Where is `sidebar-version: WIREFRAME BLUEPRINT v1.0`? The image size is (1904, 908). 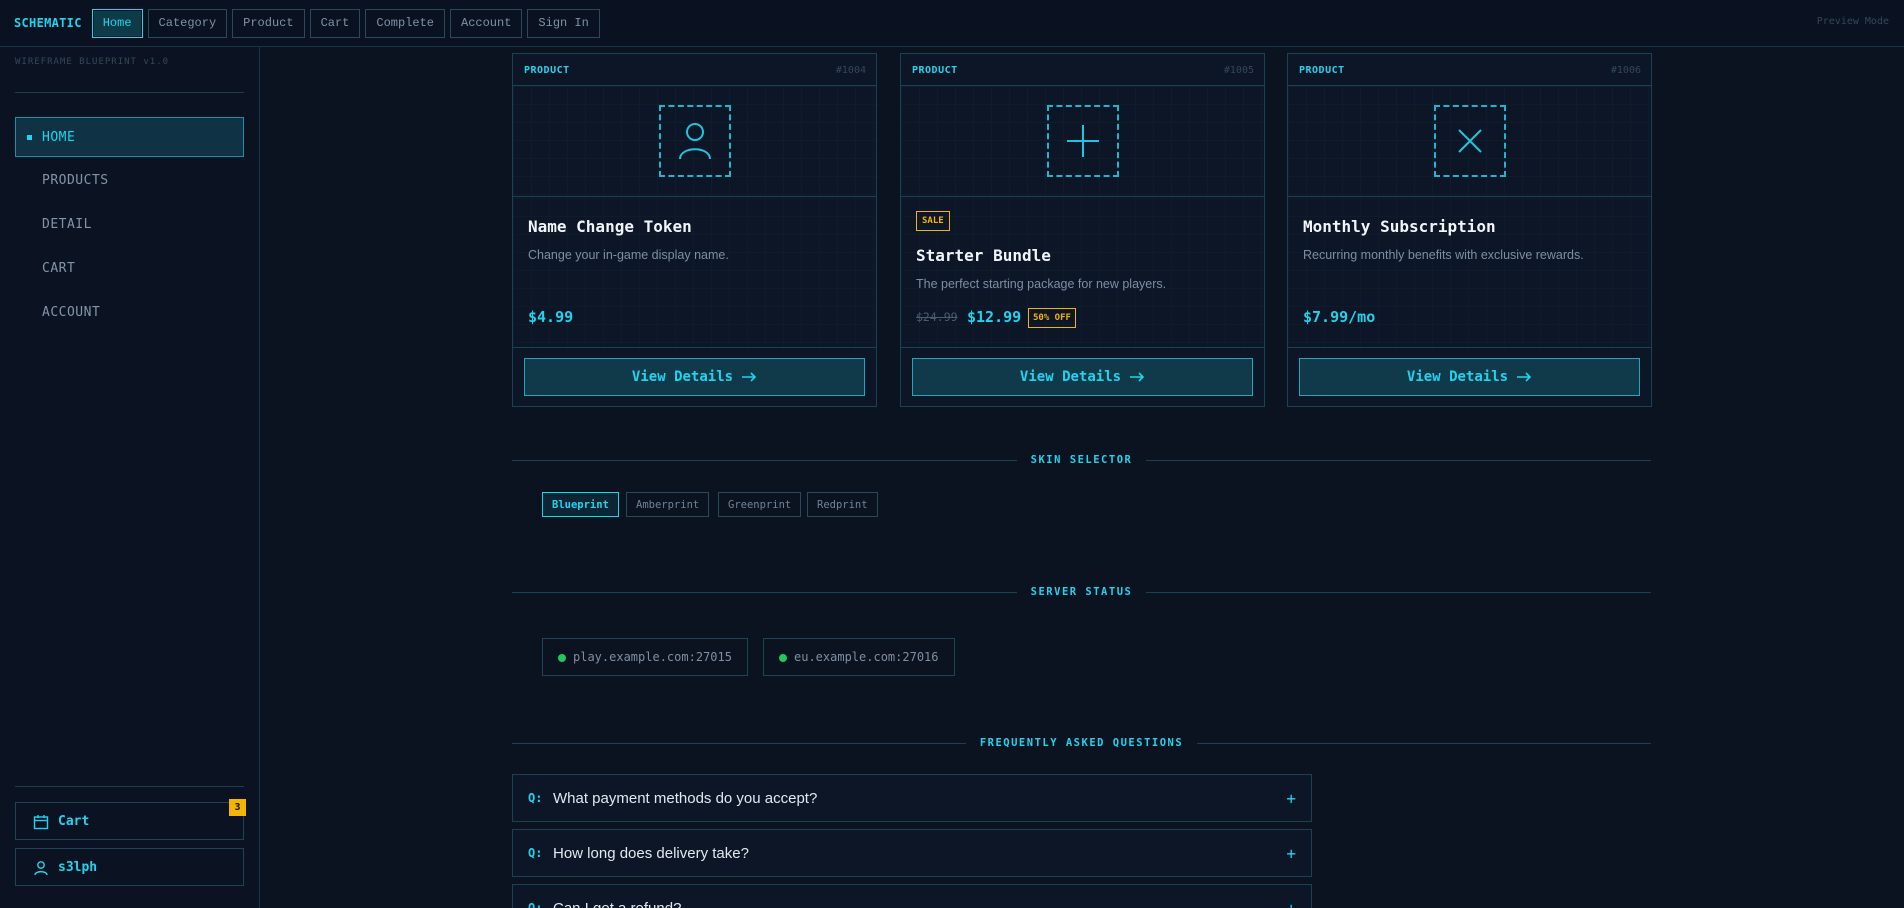 sidebar-version: WIREFRAME BLUEPRINT v1.0 is located at coordinates (92, 62).